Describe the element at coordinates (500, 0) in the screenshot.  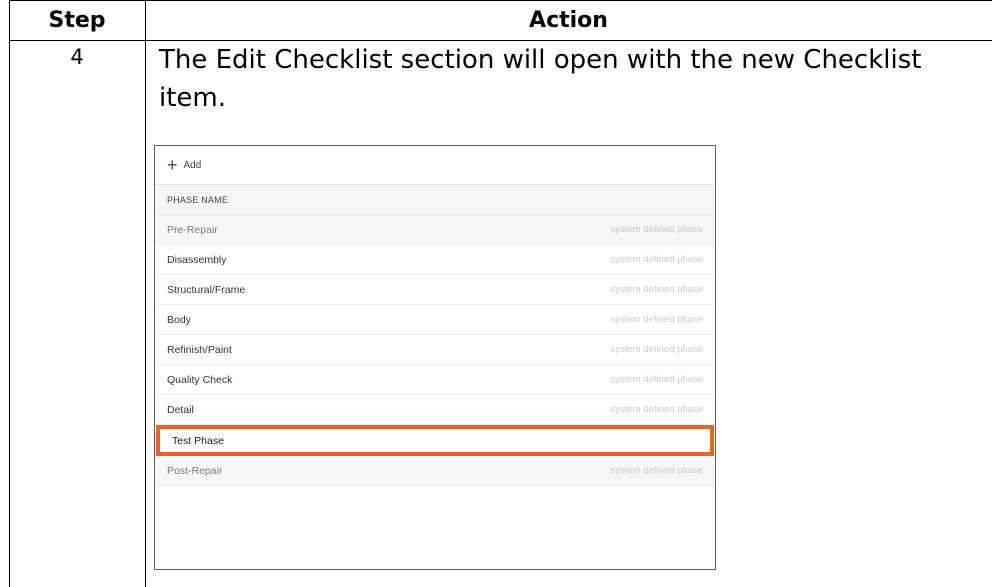
I see `table-border-top` at that location.